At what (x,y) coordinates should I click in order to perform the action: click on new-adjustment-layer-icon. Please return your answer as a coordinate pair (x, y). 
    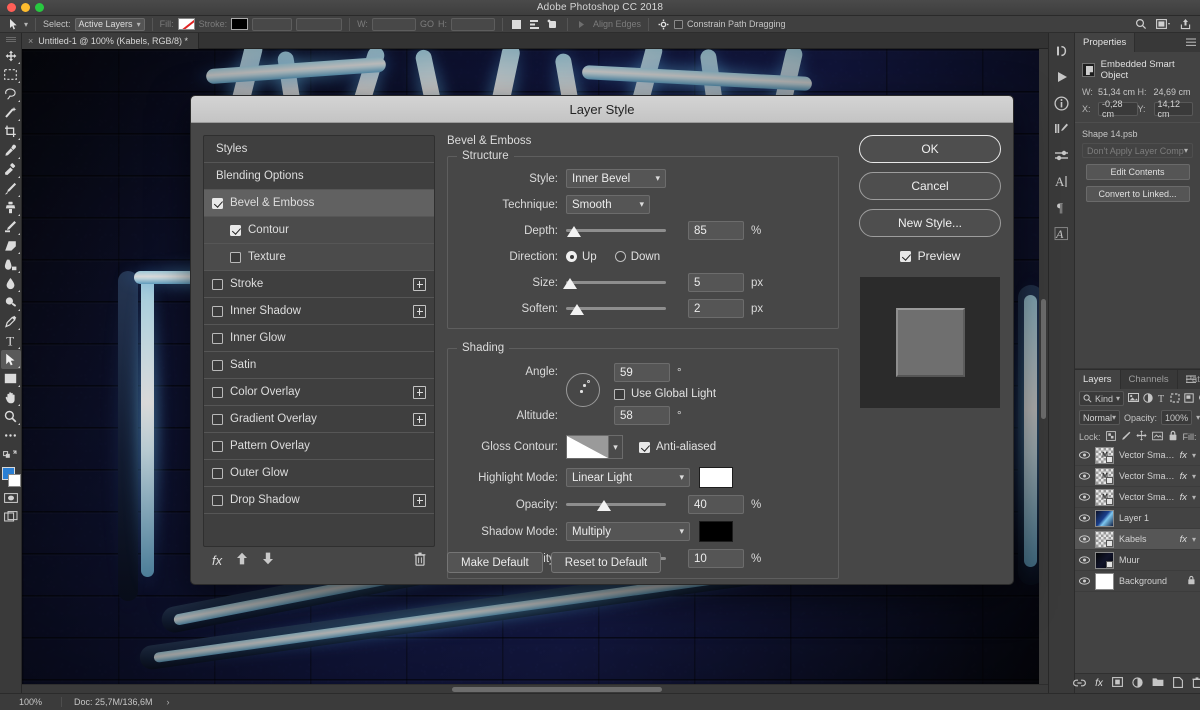
    Looking at the image, I should click on (1137, 683).